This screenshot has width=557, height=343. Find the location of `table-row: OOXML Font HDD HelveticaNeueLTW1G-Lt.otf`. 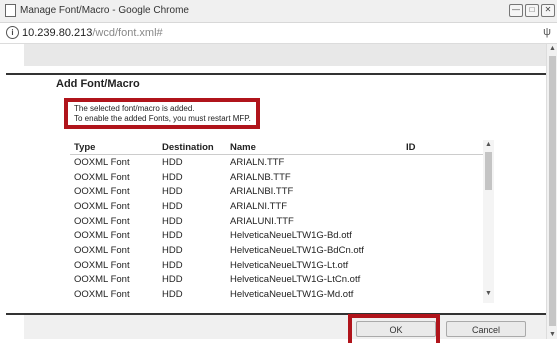

table-row: OOXML Font HDD HelveticaNeueLTW1G-Lt.otf is located at coordinates (280, 265).